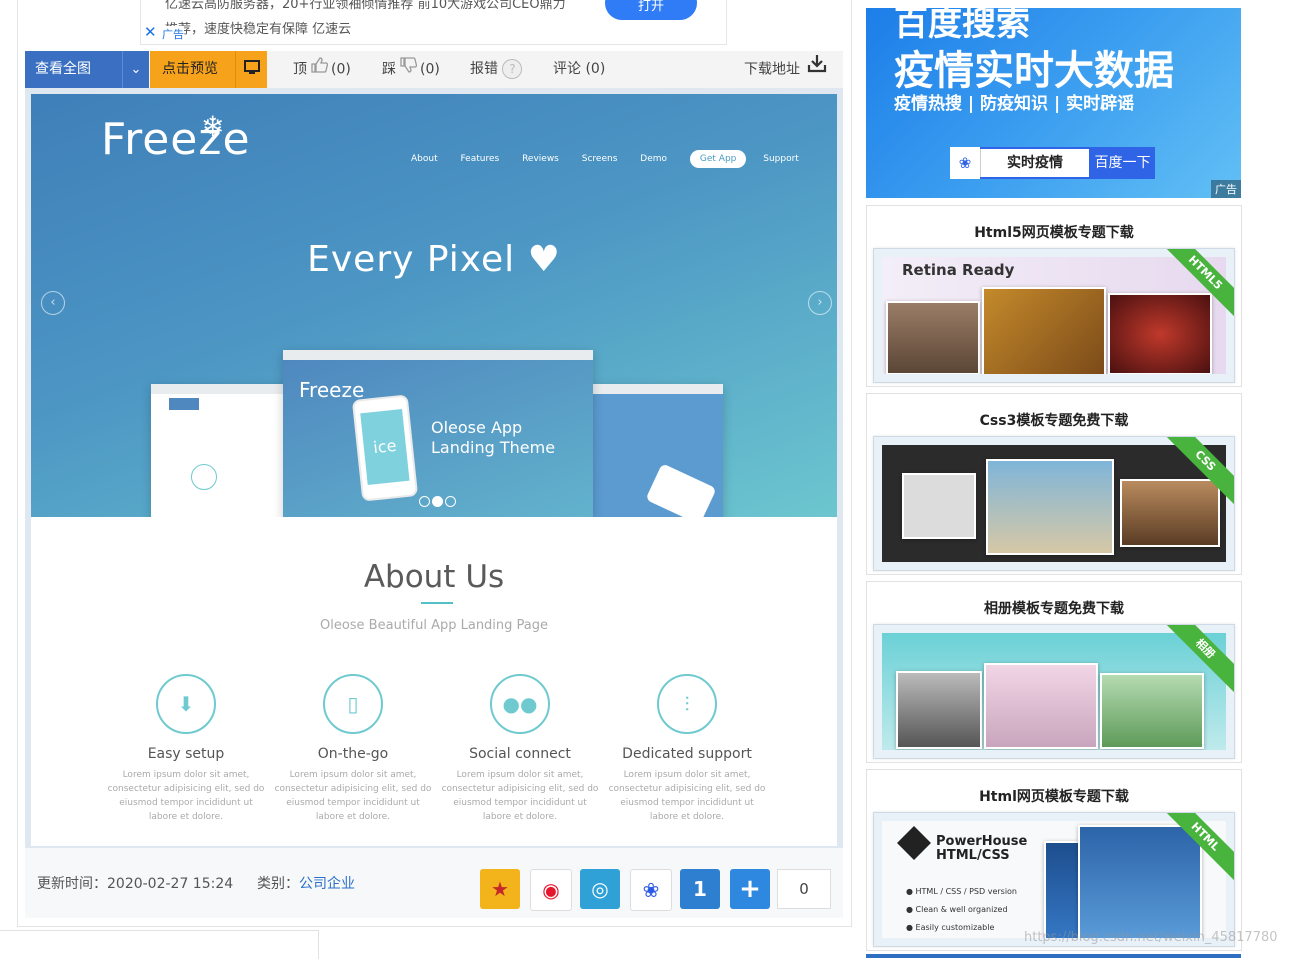 This screenshot has width=1305, height=959. Describe the element at coordinates (817, 69) in the screenshot. I see `download-icon` at that location.